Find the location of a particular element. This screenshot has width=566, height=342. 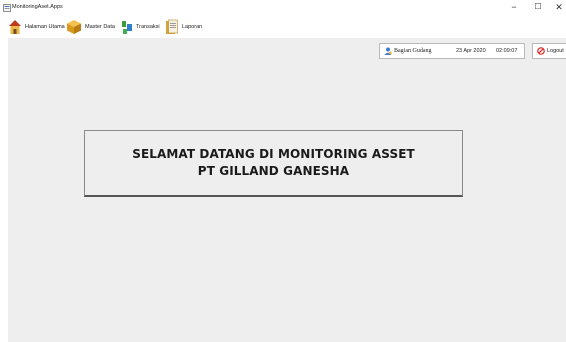

logout-button: Logout is located at coordinates (549, 51).